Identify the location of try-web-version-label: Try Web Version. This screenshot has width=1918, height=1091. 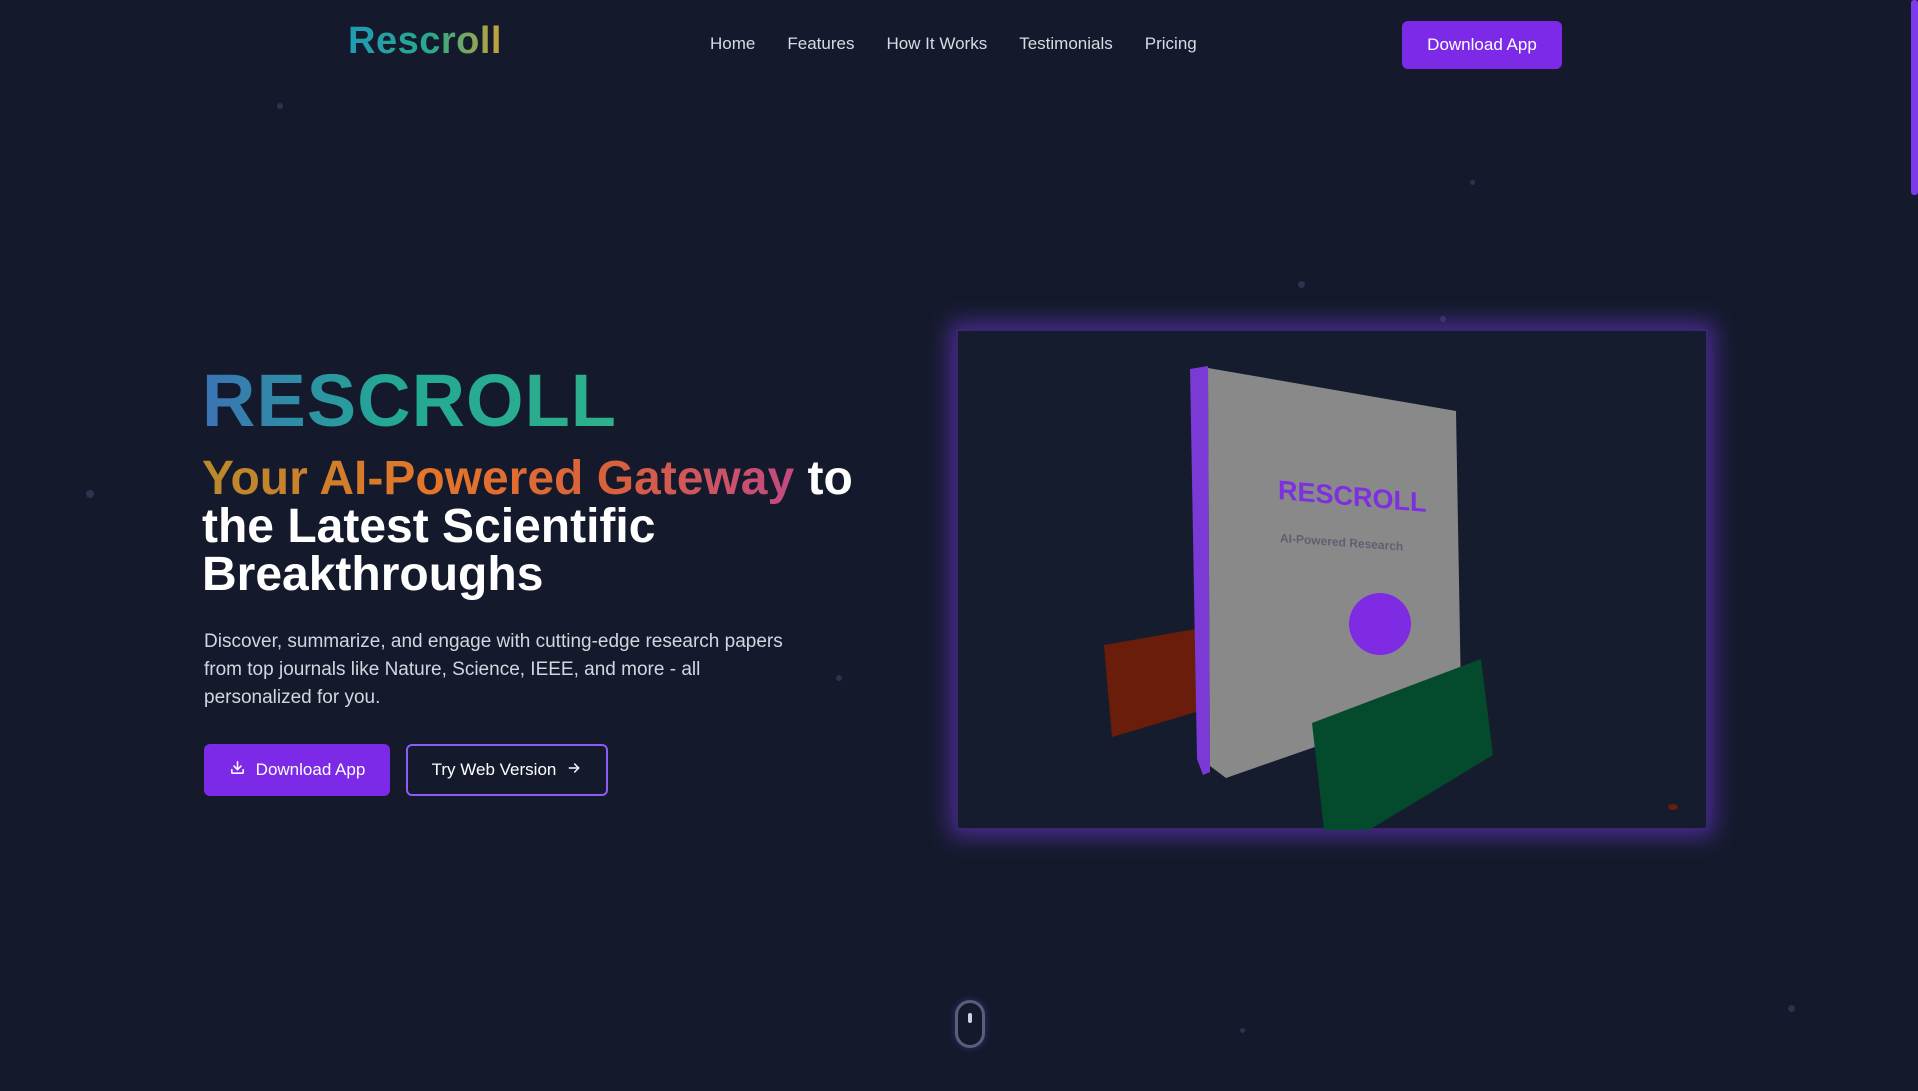
(494, 769).